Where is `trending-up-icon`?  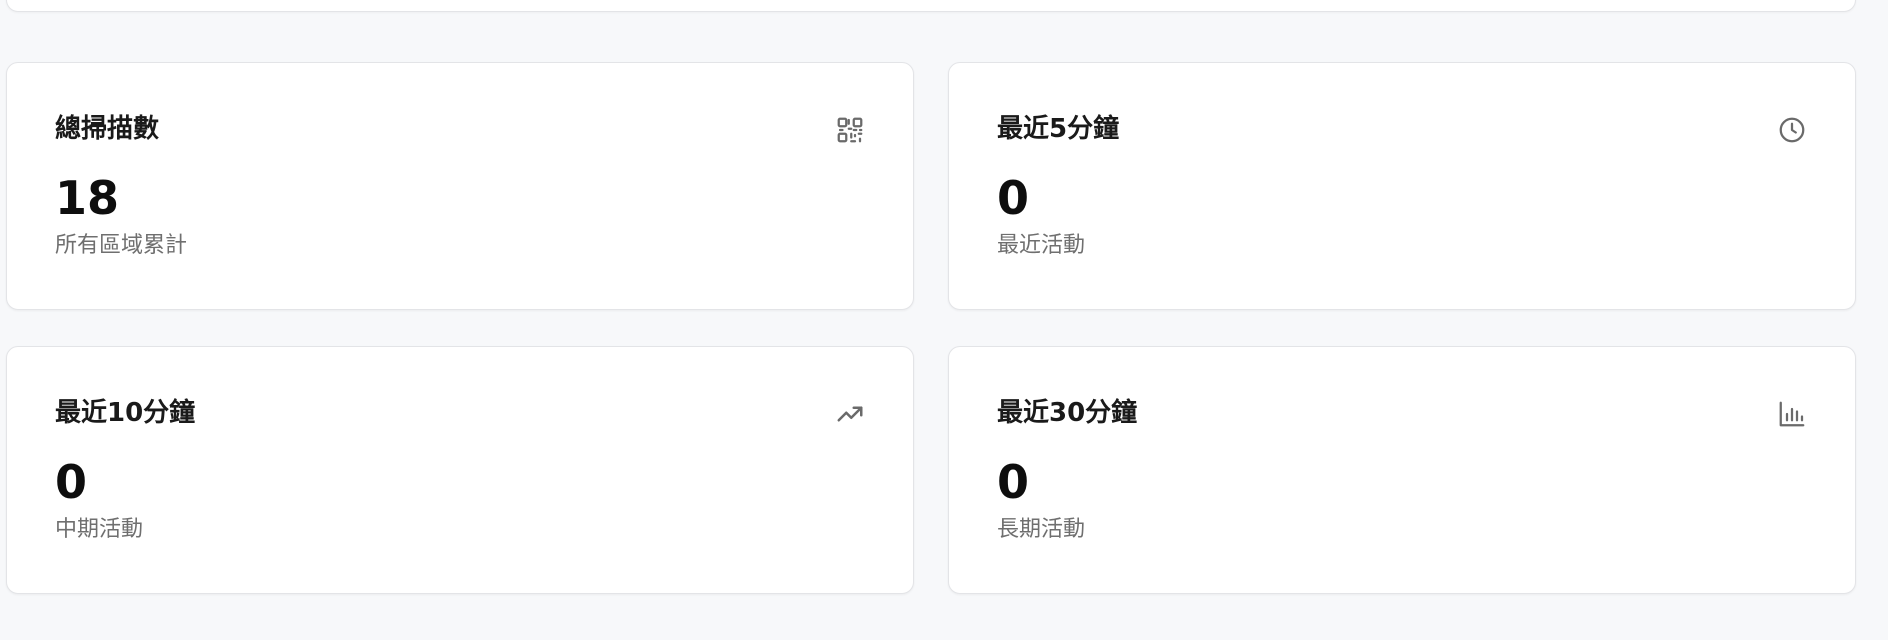 trending-up-icon is located at coordinates (850, 414).